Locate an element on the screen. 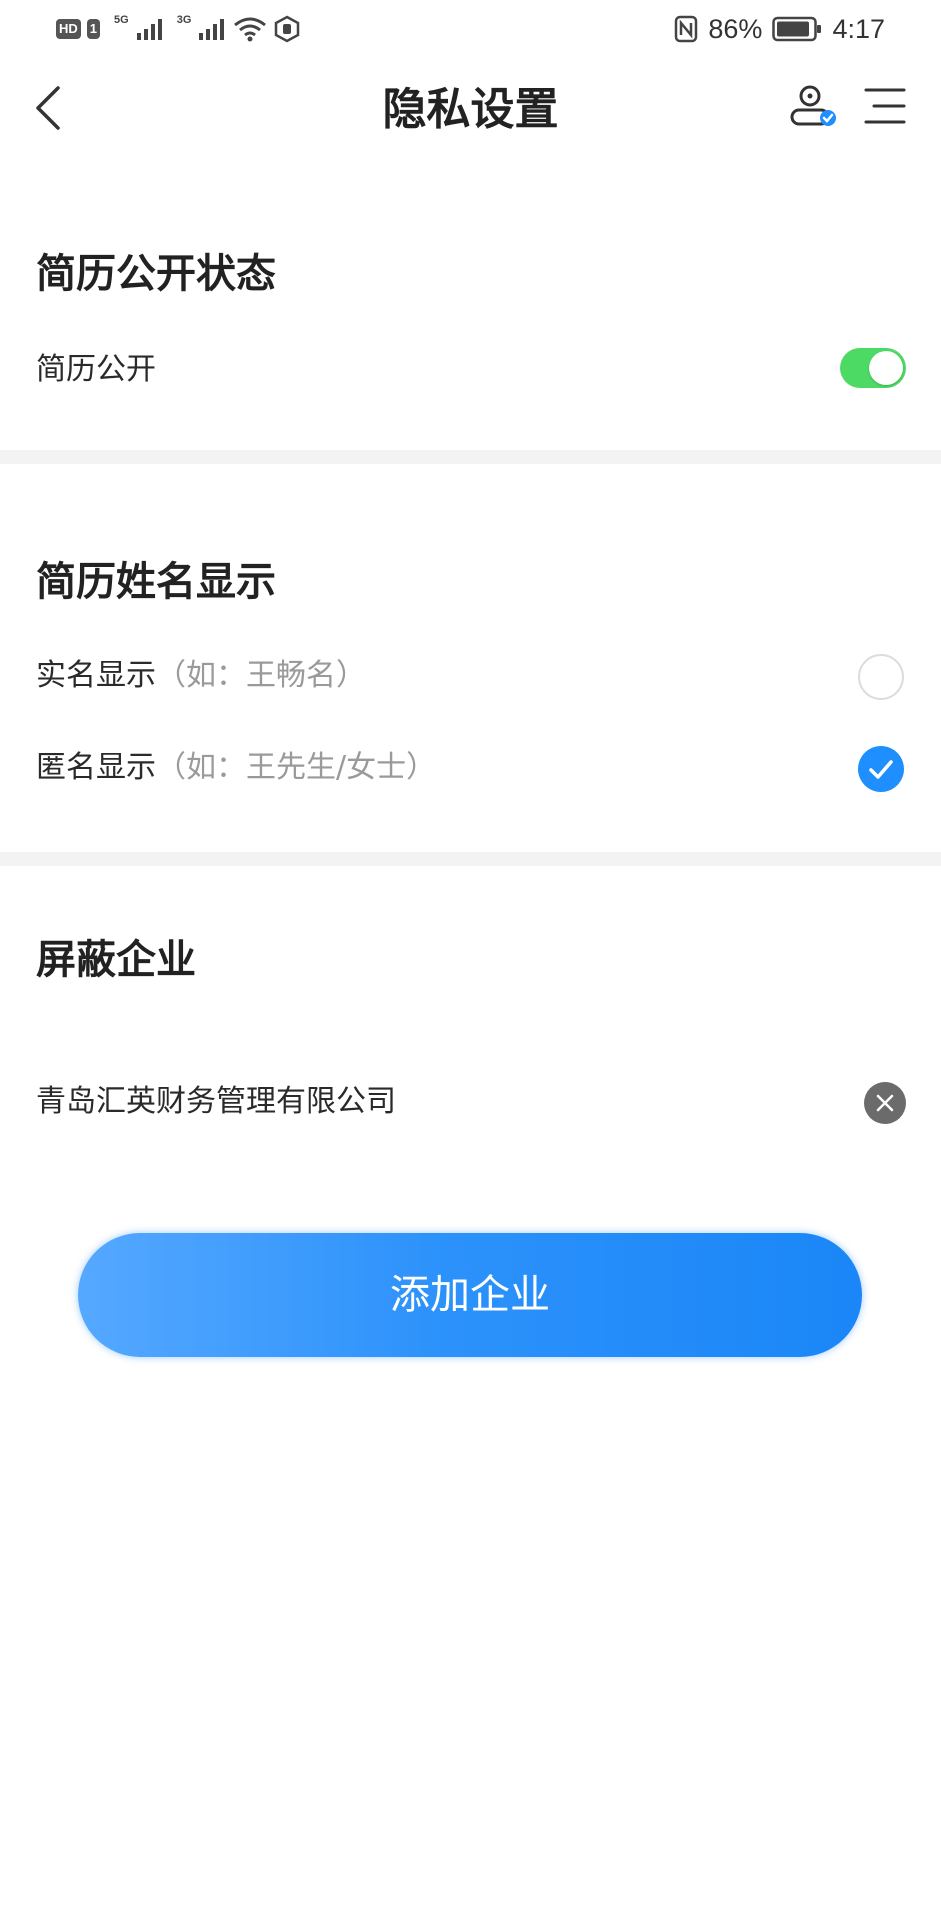 The width and height of the screenshot is (941, 1920). status-bar: HD 1 5G 3G 86% 4:17 is located at coordinates (470, 30).